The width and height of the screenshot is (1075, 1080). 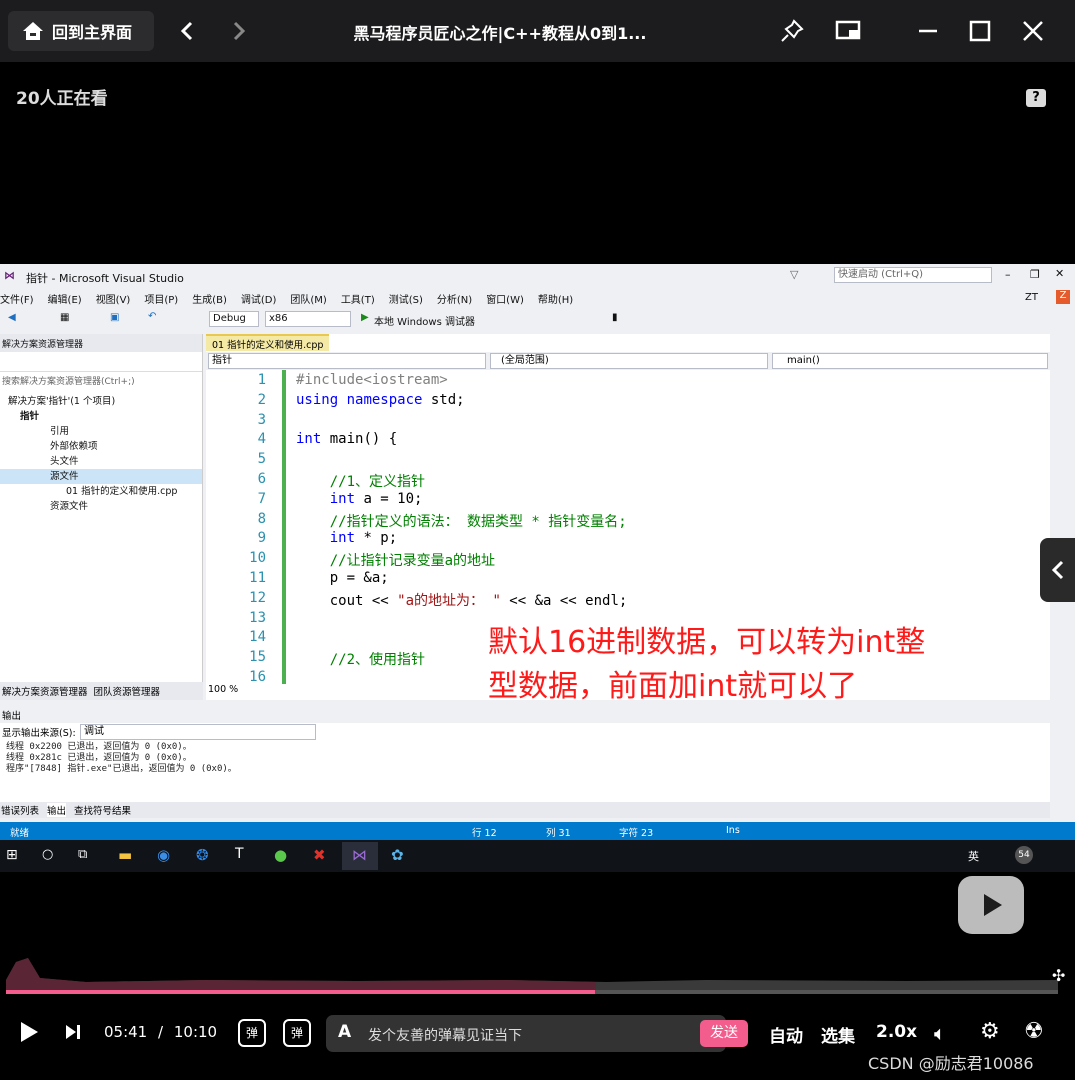 I want to click on undo-icon: ↶, so click(x=152, y=316).